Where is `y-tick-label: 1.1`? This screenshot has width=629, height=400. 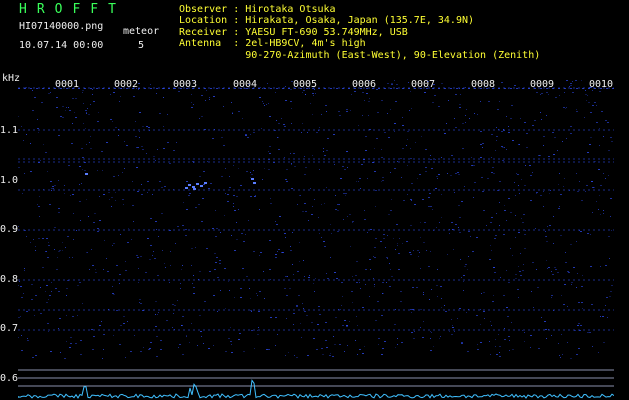
y-tick-label: 1.1 is located at coordinates (9, 130).